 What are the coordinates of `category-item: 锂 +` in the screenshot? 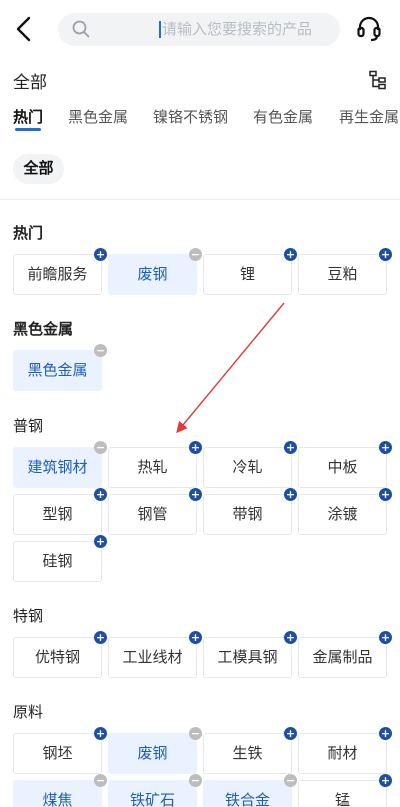 It's located at (250, 271).